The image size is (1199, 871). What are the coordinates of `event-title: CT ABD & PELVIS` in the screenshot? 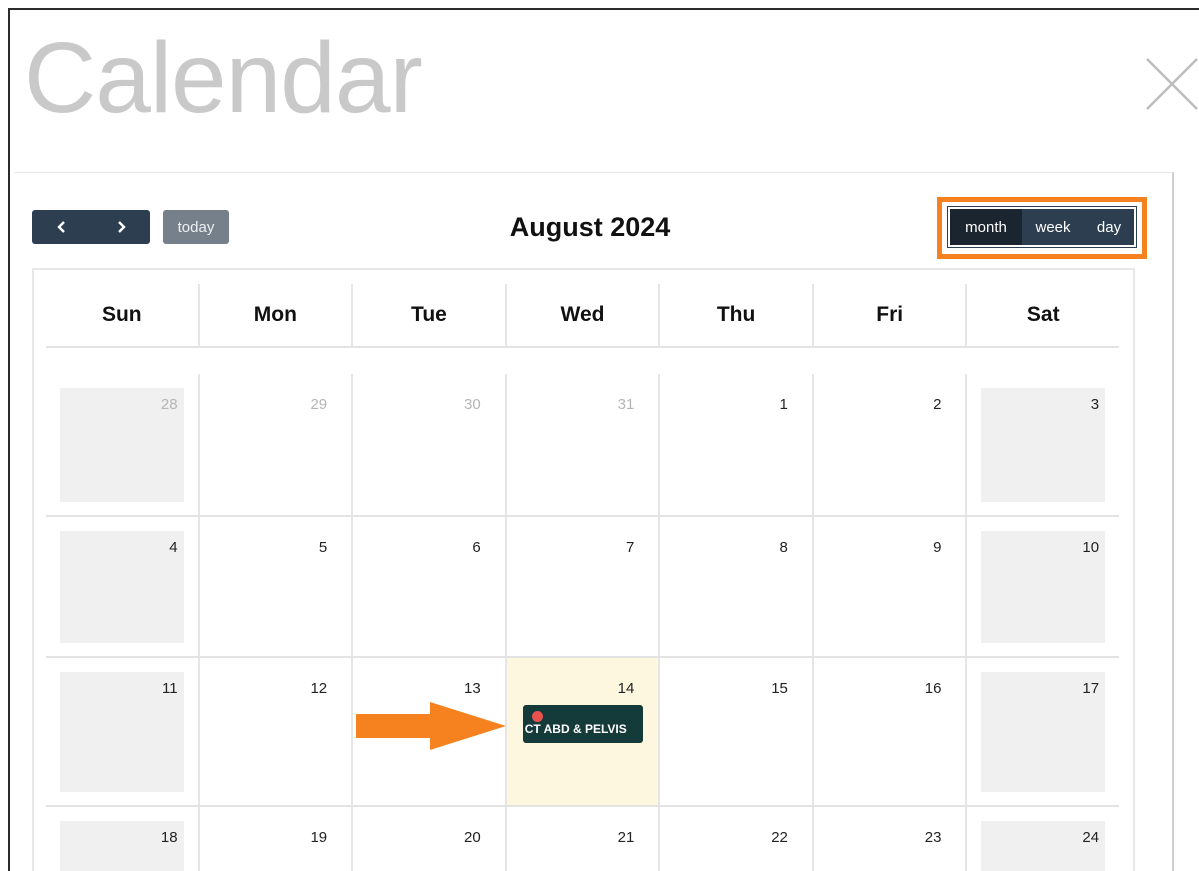 It's located at (575, 729).